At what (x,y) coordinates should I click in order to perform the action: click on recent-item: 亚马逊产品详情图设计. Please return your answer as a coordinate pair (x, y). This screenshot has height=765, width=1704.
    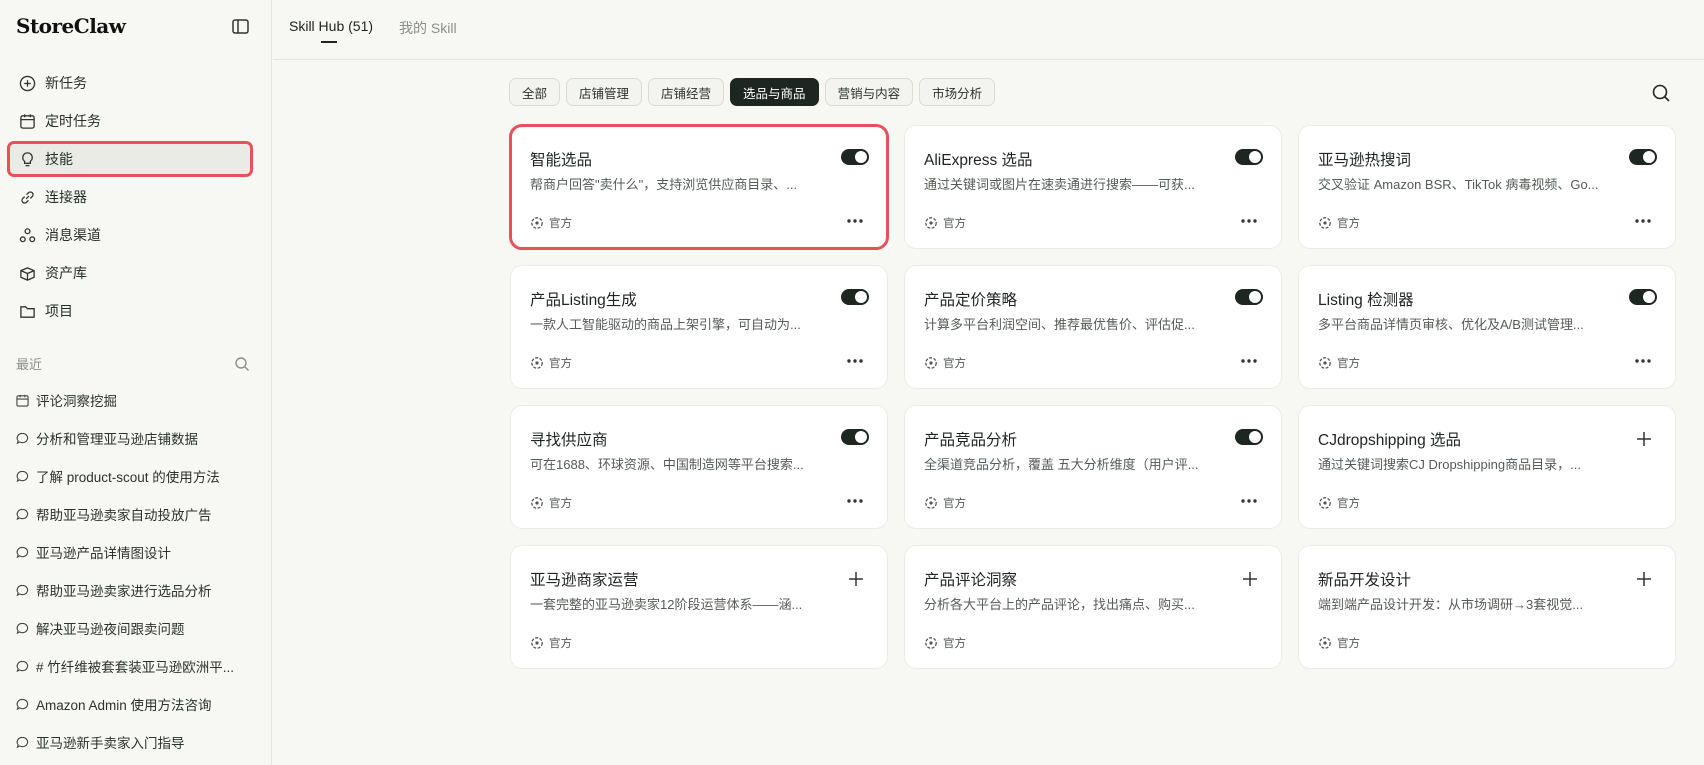
    Looking at the image, I should click on (136, 552).